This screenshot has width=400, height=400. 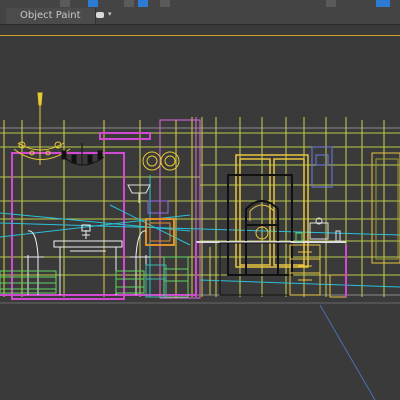 I want to click on move-icon, so click(x=93, y=3).